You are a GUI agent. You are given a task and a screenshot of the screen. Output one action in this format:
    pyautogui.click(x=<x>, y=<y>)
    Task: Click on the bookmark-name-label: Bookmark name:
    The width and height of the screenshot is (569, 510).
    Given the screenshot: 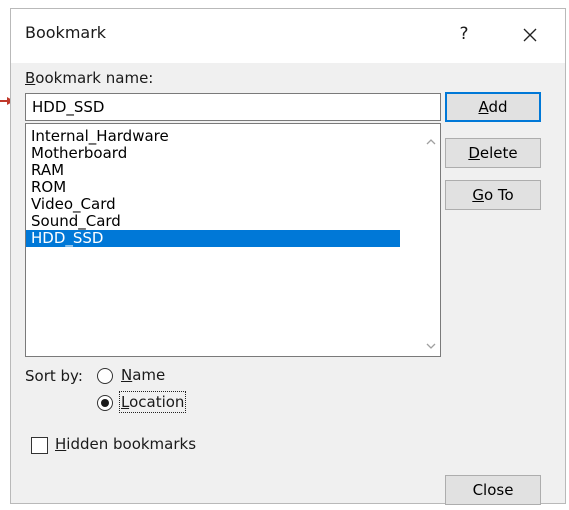 What is the action you would take?
    pyautogui.click(x=89, y=78)
    